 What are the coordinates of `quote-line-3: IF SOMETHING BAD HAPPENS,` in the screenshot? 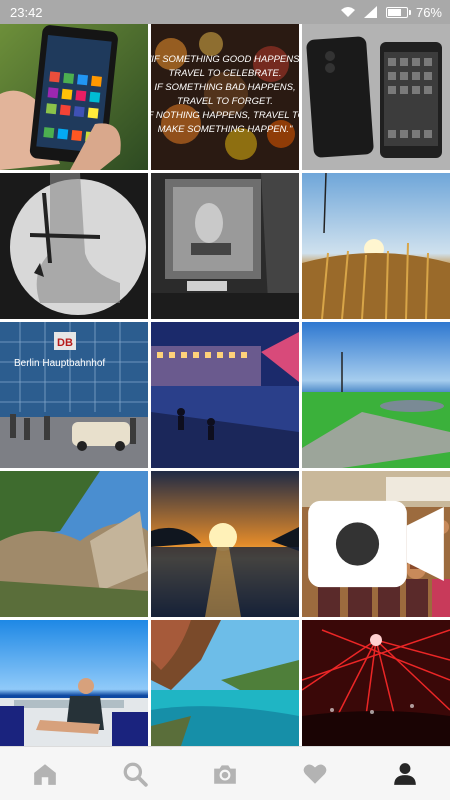 It's located at (224, 87).